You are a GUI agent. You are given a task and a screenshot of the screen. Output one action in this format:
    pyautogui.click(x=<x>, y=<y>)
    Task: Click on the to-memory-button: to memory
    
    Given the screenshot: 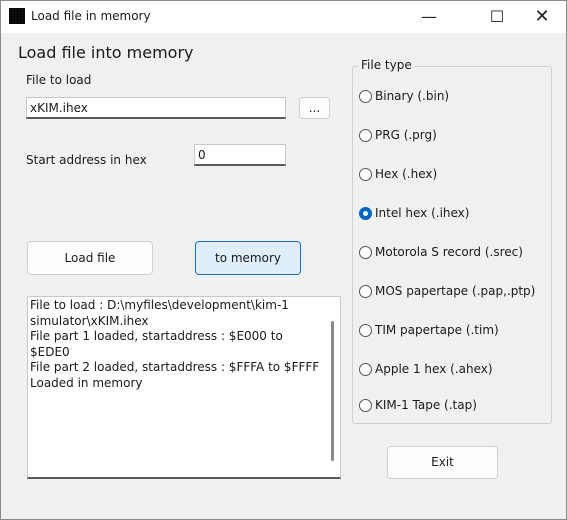 What is the action you would take?
    pyautogui.click(x=248, y=258)
    